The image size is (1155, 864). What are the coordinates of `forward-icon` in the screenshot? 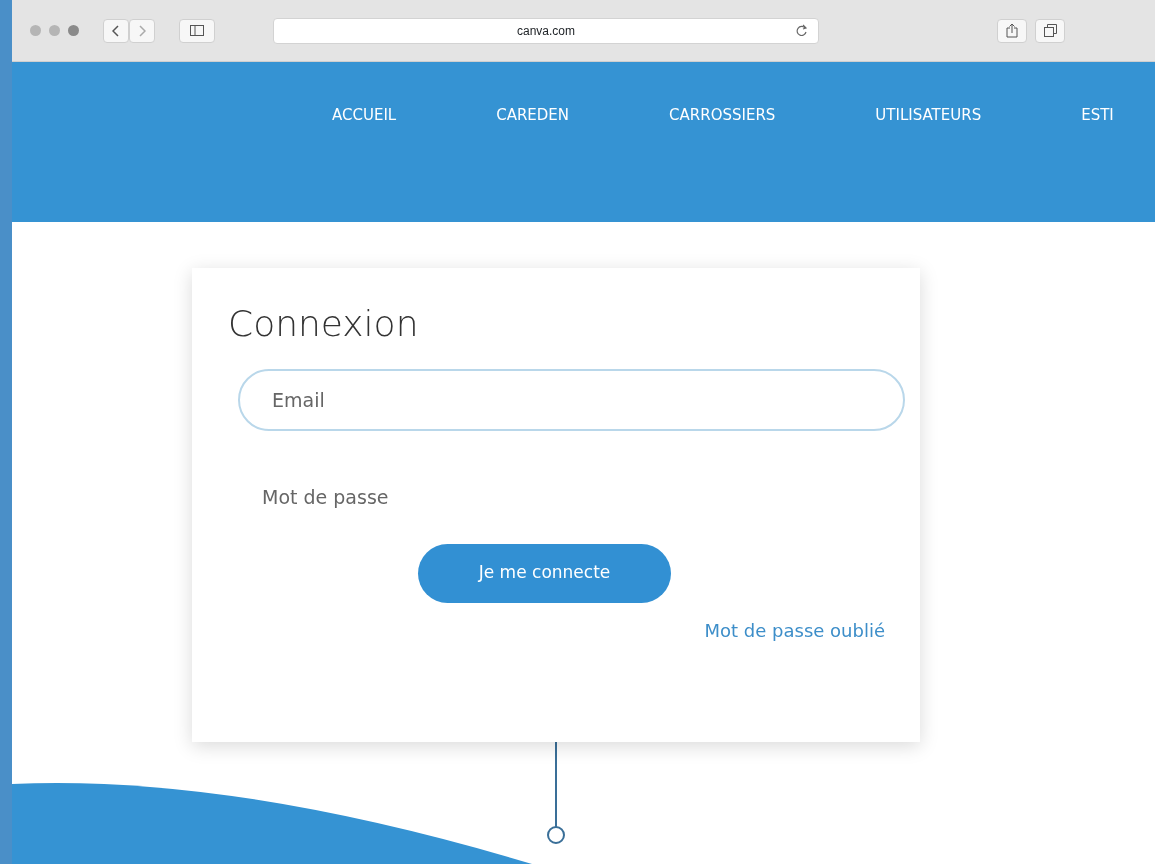 It's located at (142, 30).